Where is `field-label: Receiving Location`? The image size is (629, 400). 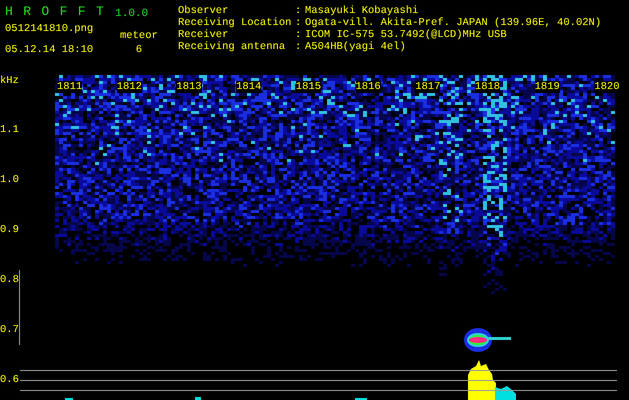
field-label: Receiving Location is located at coordinates (235, 23).